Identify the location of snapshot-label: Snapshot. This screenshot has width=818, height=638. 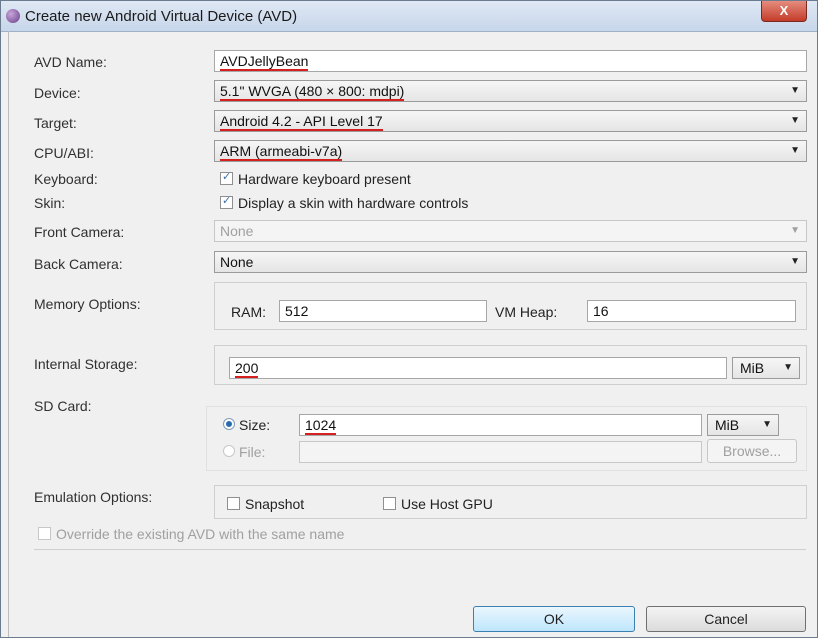
(275, 504).